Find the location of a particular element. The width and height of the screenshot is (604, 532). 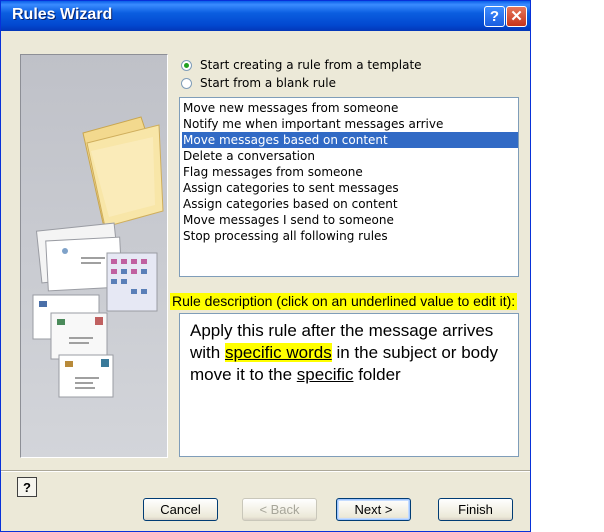

option-from-template: Start creating a rule from a template is located at coordinates (301, 65).